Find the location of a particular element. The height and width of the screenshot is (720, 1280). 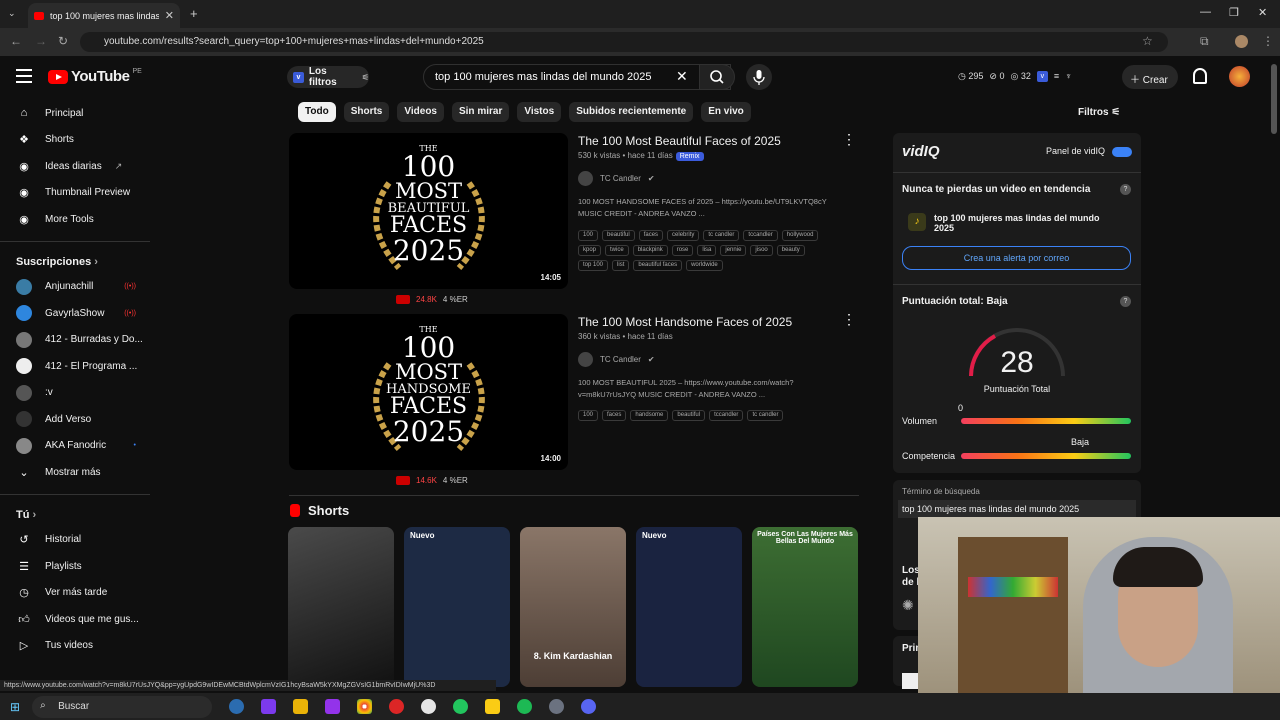

forward-icon: → is located at coordinates (41, 41).